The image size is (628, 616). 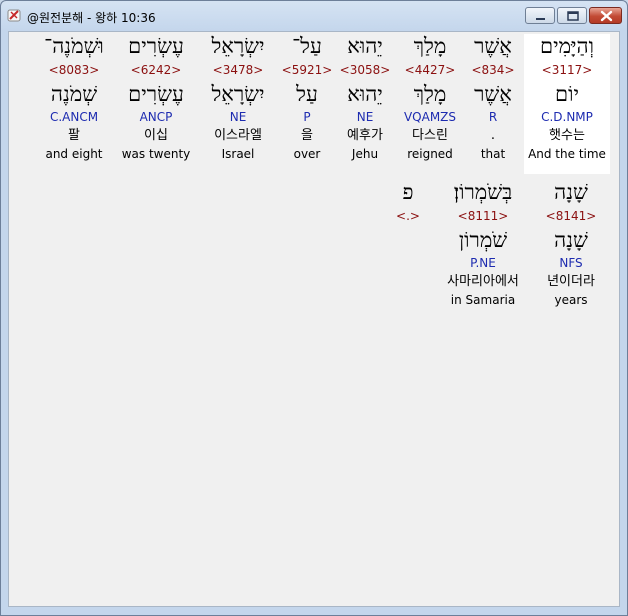 I want to click on strong-number: <8141>, so click(x=571, y=216).